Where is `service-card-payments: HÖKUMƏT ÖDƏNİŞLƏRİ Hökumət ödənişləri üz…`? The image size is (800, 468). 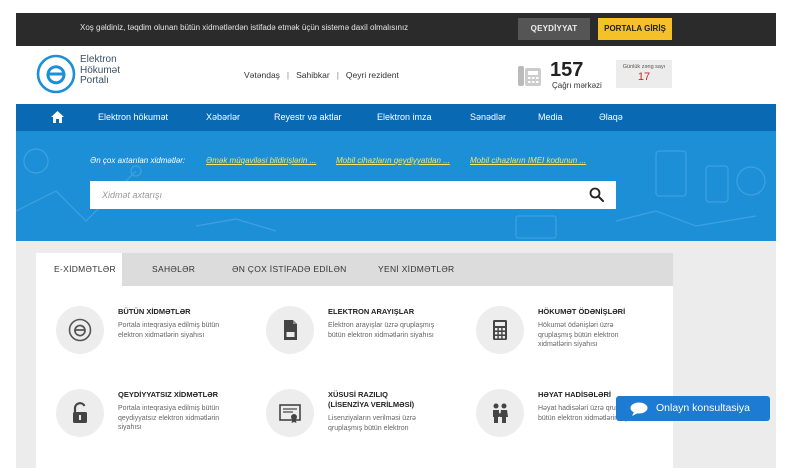 service-card-payments: HÖKUMƏT ÖDƏNİŞLƏRİ Hökumət ödənişləri üz… is located at coordinates (576, 341).